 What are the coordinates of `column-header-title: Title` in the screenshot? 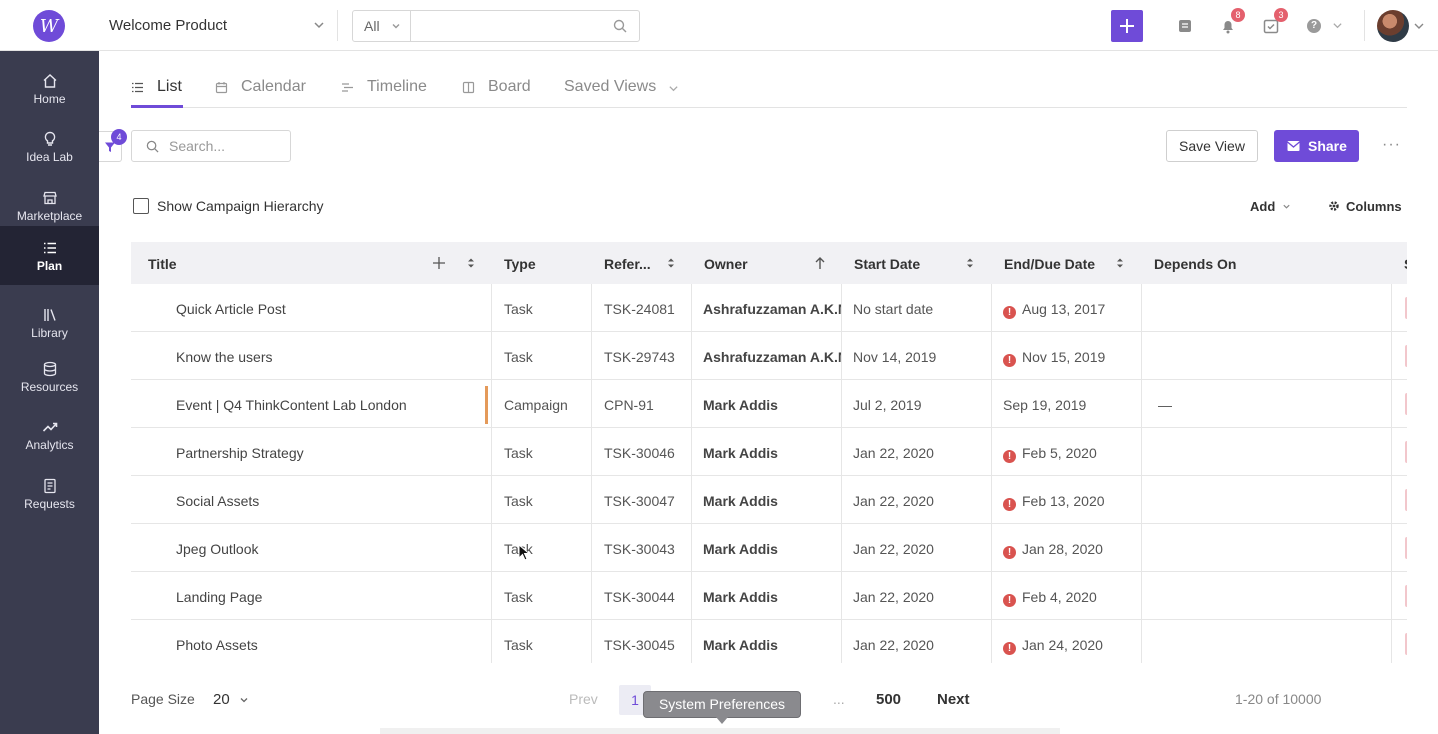 It's located at (162, 263).